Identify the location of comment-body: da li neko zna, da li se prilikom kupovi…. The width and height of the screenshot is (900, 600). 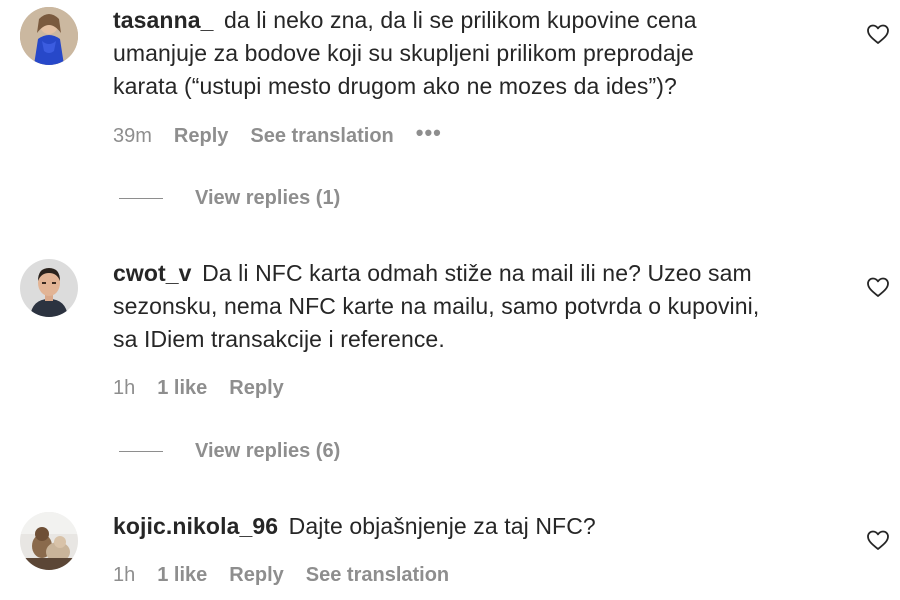
(460, 20).